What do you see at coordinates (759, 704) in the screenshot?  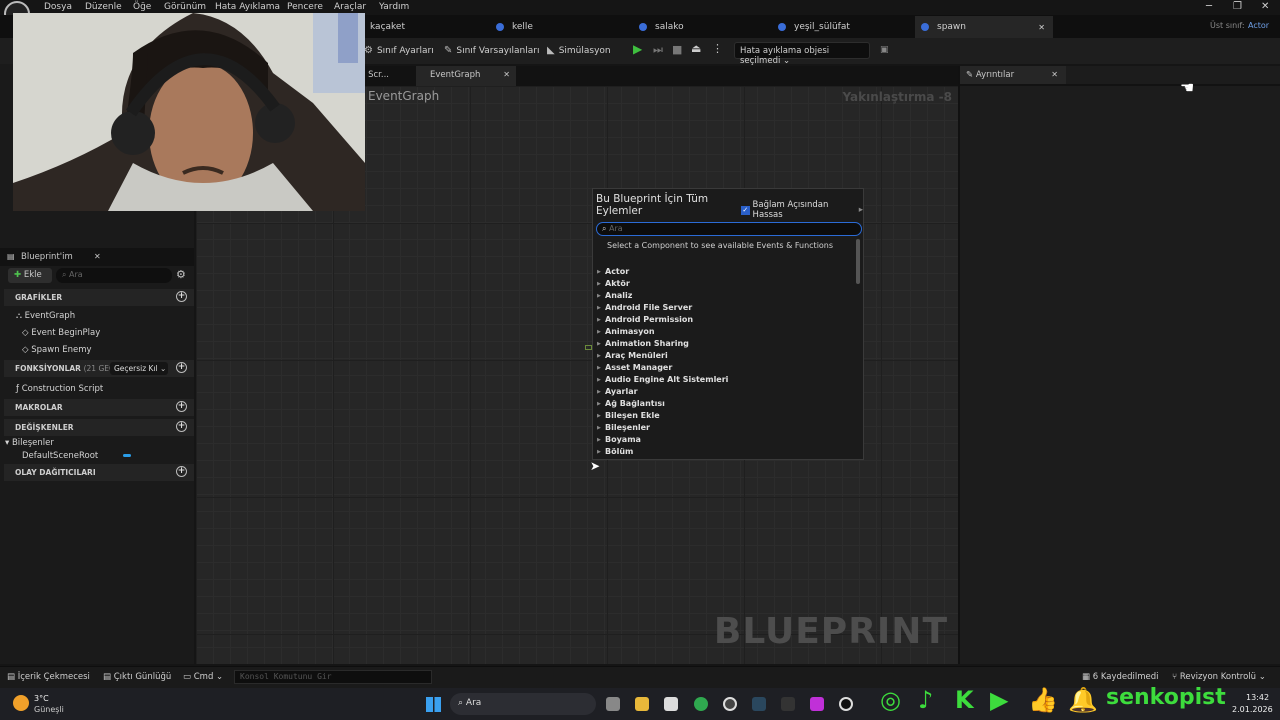 I see `steam-icon` at bounding box center [759, 704].